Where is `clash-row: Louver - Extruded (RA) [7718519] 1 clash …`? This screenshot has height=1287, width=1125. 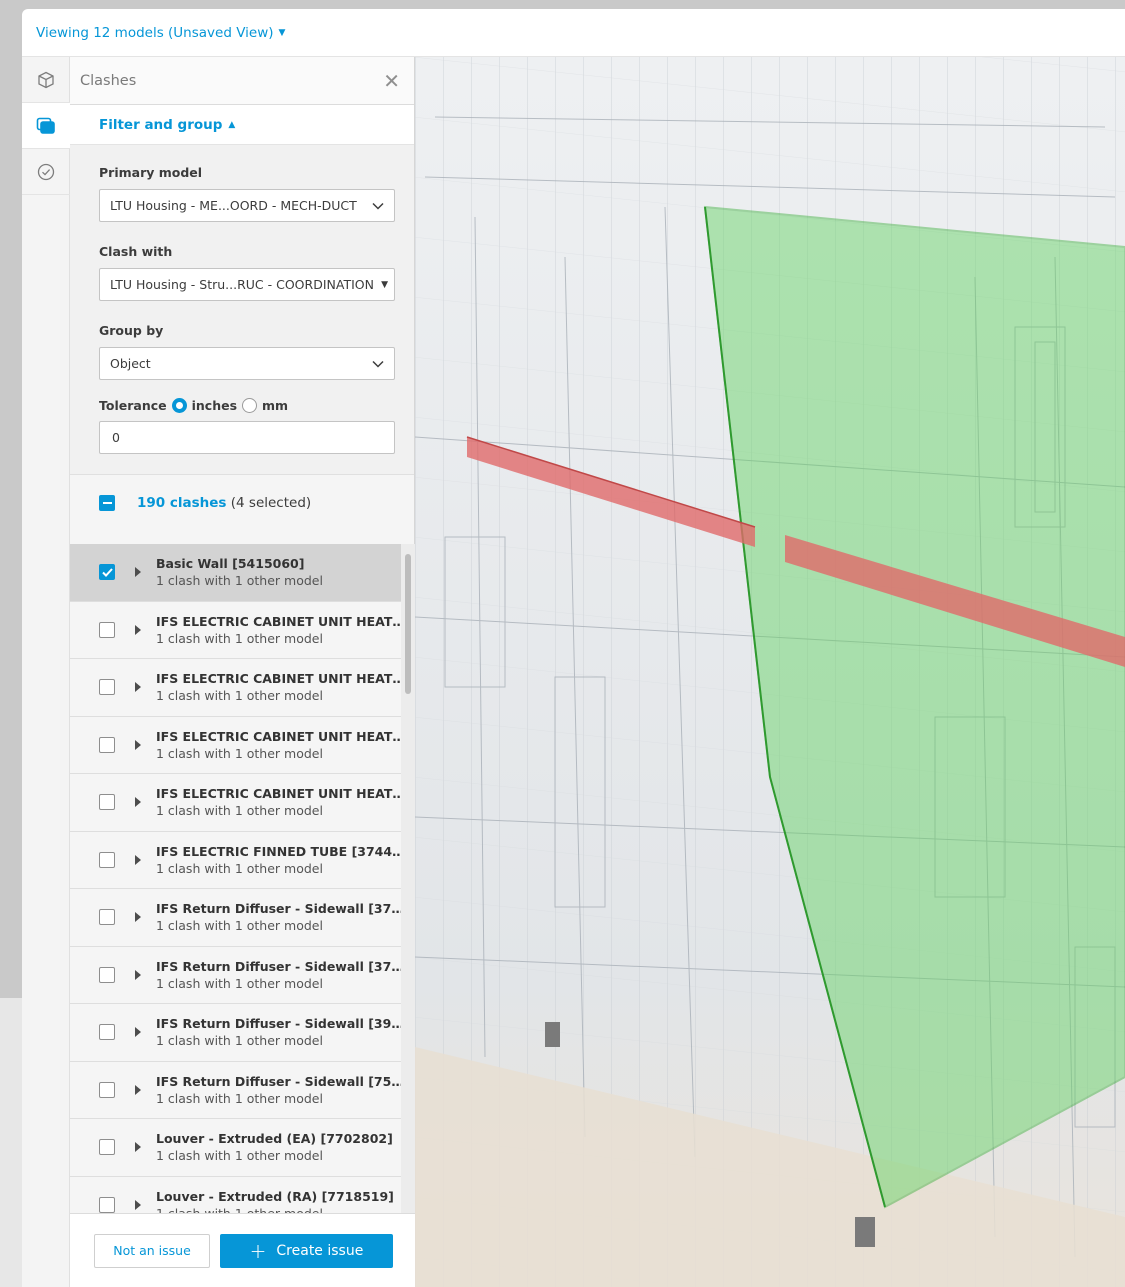 clash-row: Louver - Extruded (RA) [7718519] 1 clash … is located at coordinates (235, 1194).